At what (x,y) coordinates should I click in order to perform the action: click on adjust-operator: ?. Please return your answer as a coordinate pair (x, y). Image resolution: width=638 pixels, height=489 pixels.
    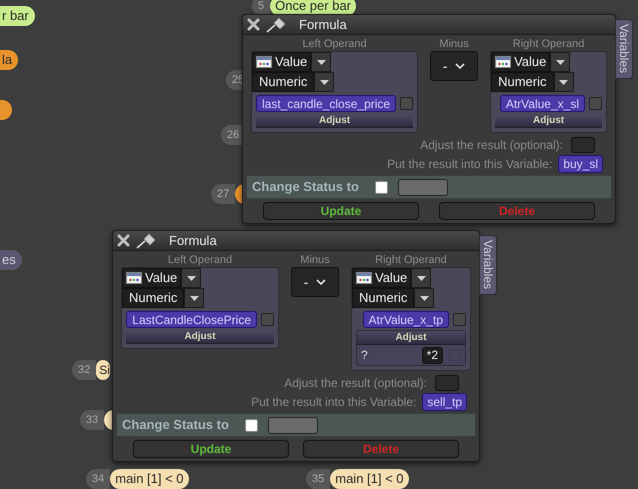
    Looking at the image, I should click on (364, 355).